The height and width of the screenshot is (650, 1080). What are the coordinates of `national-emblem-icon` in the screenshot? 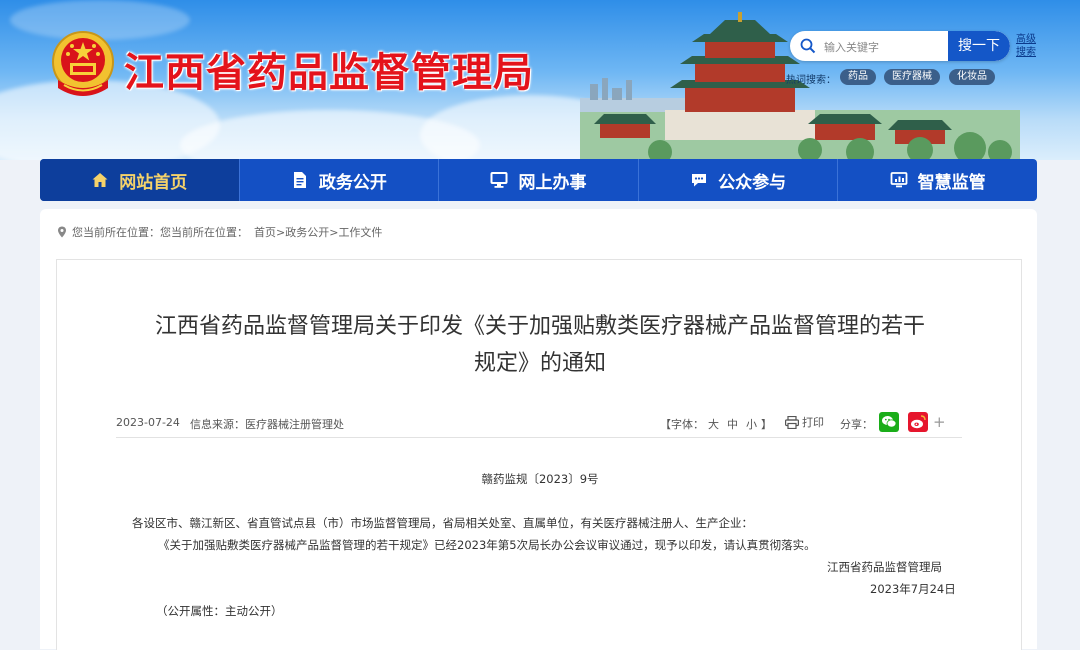 It's located at (83, 63).